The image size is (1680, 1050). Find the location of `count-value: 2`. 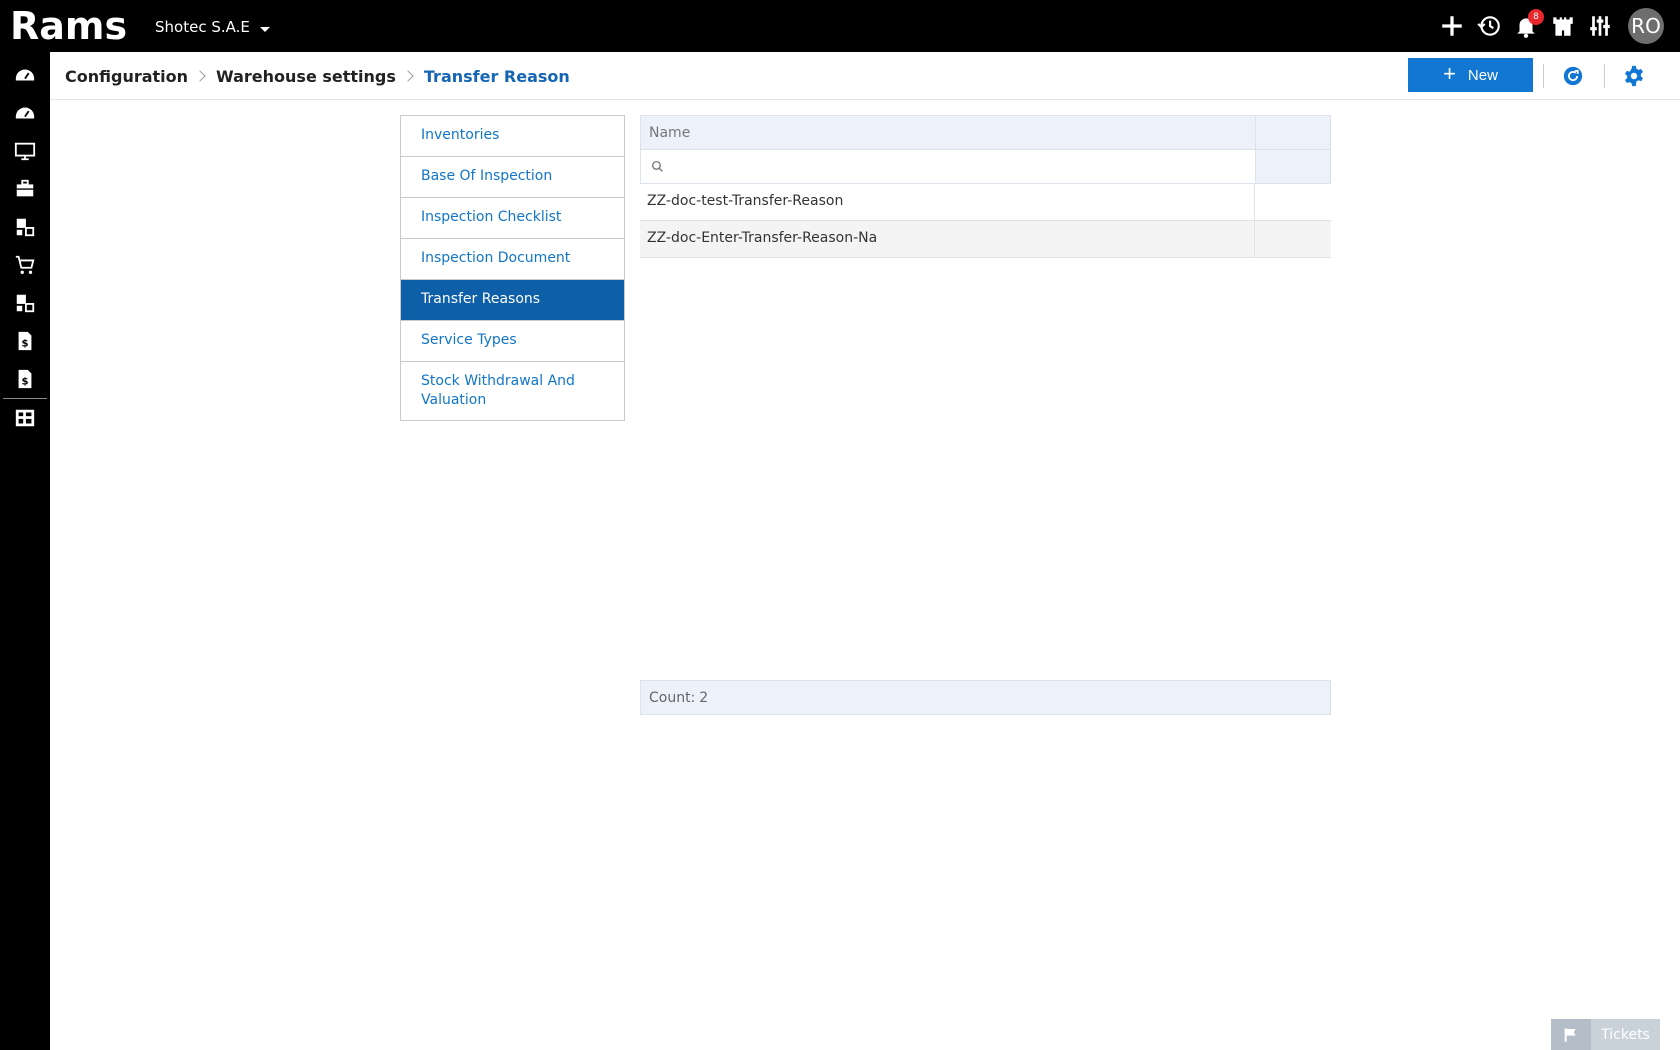

count-value: 2 is located at coordinates (704, 698).